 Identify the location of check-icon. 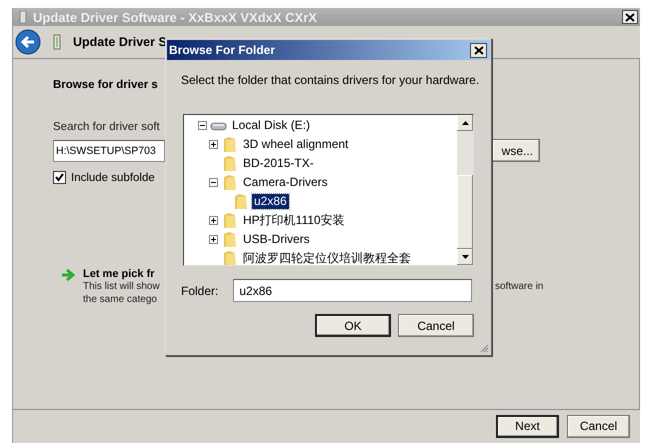
(59, 177).